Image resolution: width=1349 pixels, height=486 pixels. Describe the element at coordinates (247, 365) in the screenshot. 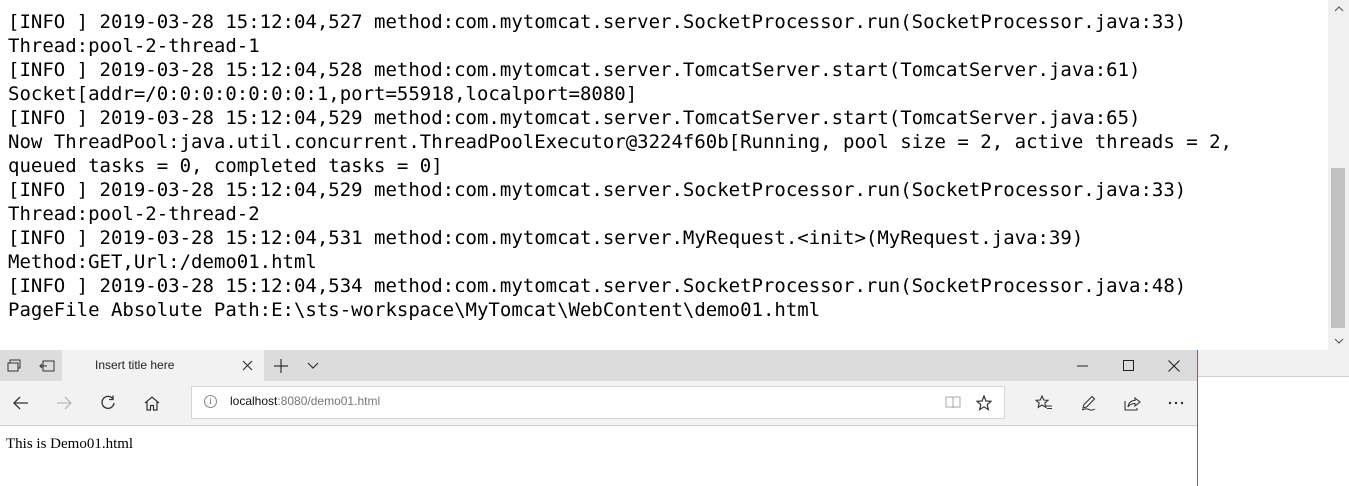

I see `close-icon` at that location.